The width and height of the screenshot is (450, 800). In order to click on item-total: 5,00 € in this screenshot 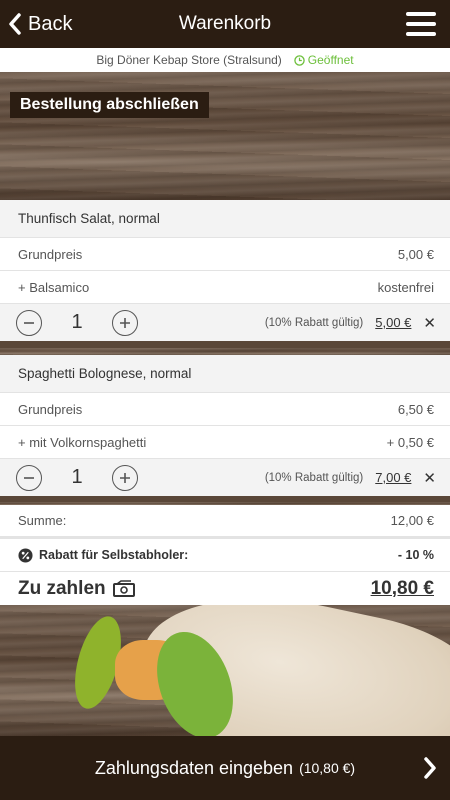, I will do `click(393, 322)`.